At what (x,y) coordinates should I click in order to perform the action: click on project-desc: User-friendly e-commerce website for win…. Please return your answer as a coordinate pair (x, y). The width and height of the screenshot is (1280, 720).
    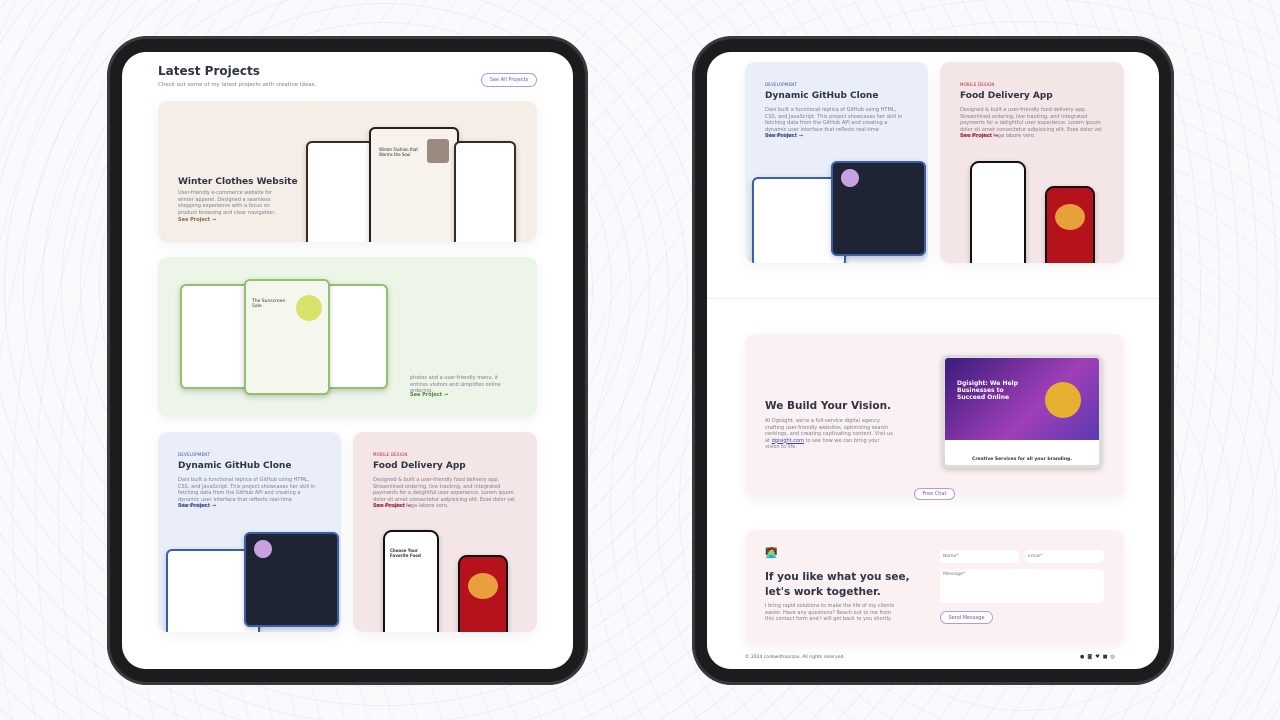
    Looking at the image, I should click on (227, 203).